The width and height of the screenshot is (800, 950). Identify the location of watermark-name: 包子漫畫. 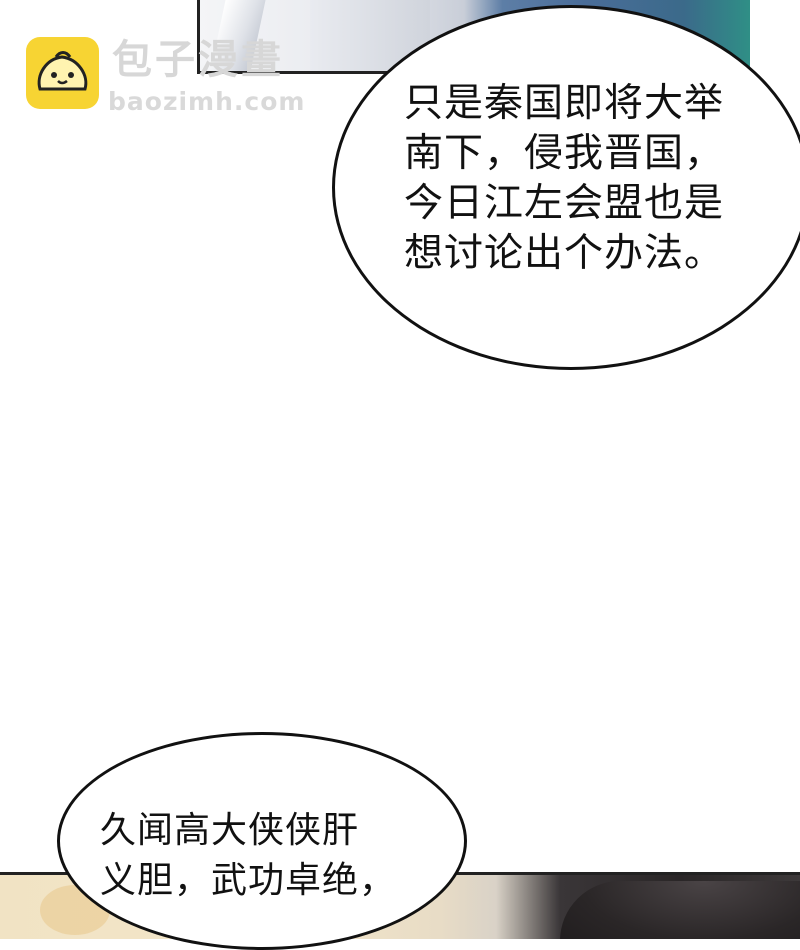
(198, 60).